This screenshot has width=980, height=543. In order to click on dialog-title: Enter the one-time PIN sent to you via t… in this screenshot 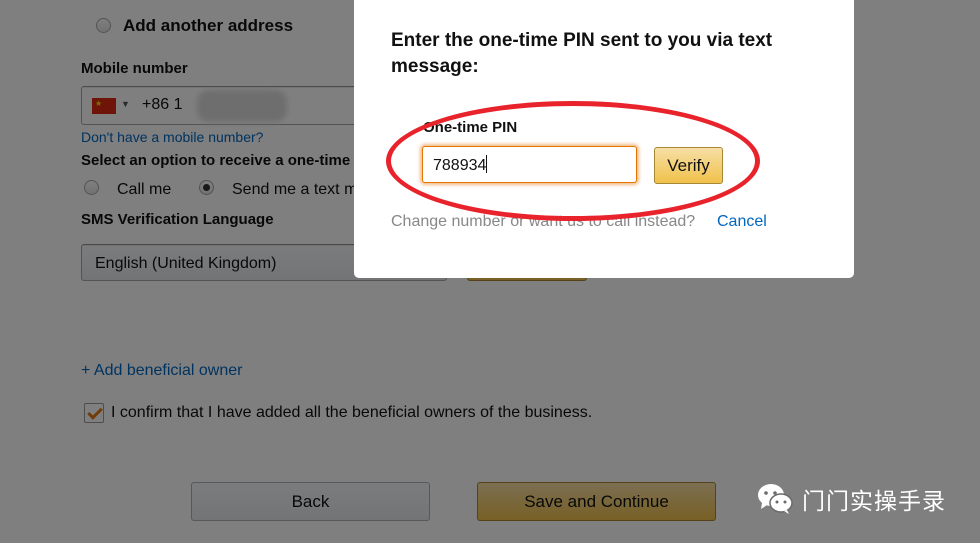, I will do `click(582, 53)`.